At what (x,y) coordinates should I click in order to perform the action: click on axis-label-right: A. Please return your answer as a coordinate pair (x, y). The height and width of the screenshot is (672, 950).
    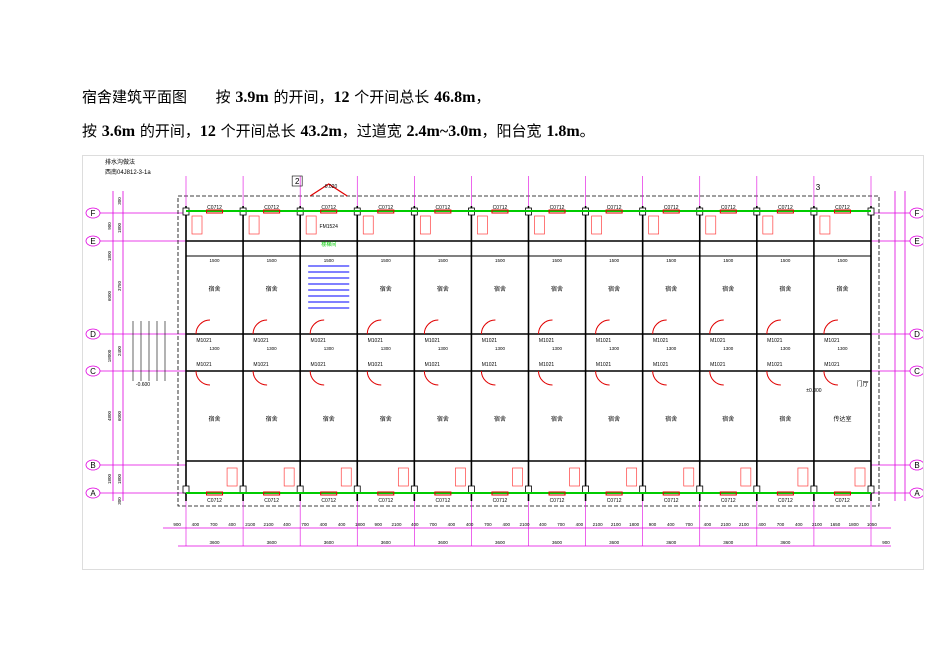
    Looking at the image, I should click on (917, 493).